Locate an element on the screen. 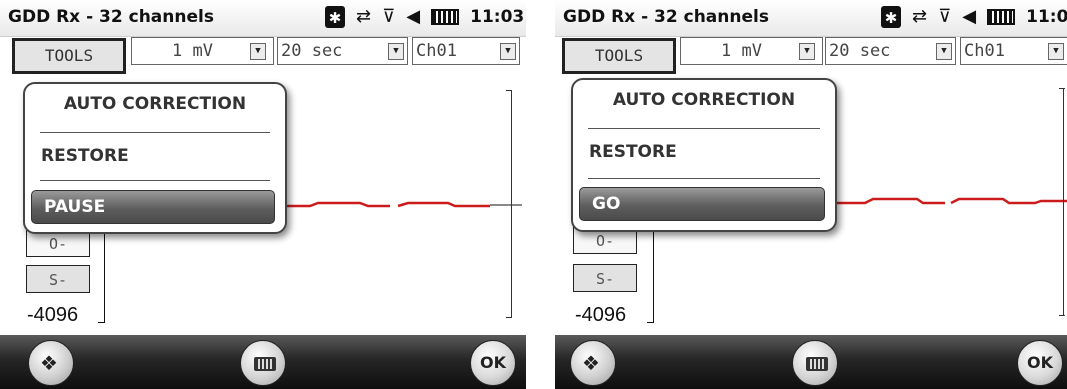  tools-menu: AUTO CORRECTION RESTORE PAUSE is located at coordinates (155, 158).